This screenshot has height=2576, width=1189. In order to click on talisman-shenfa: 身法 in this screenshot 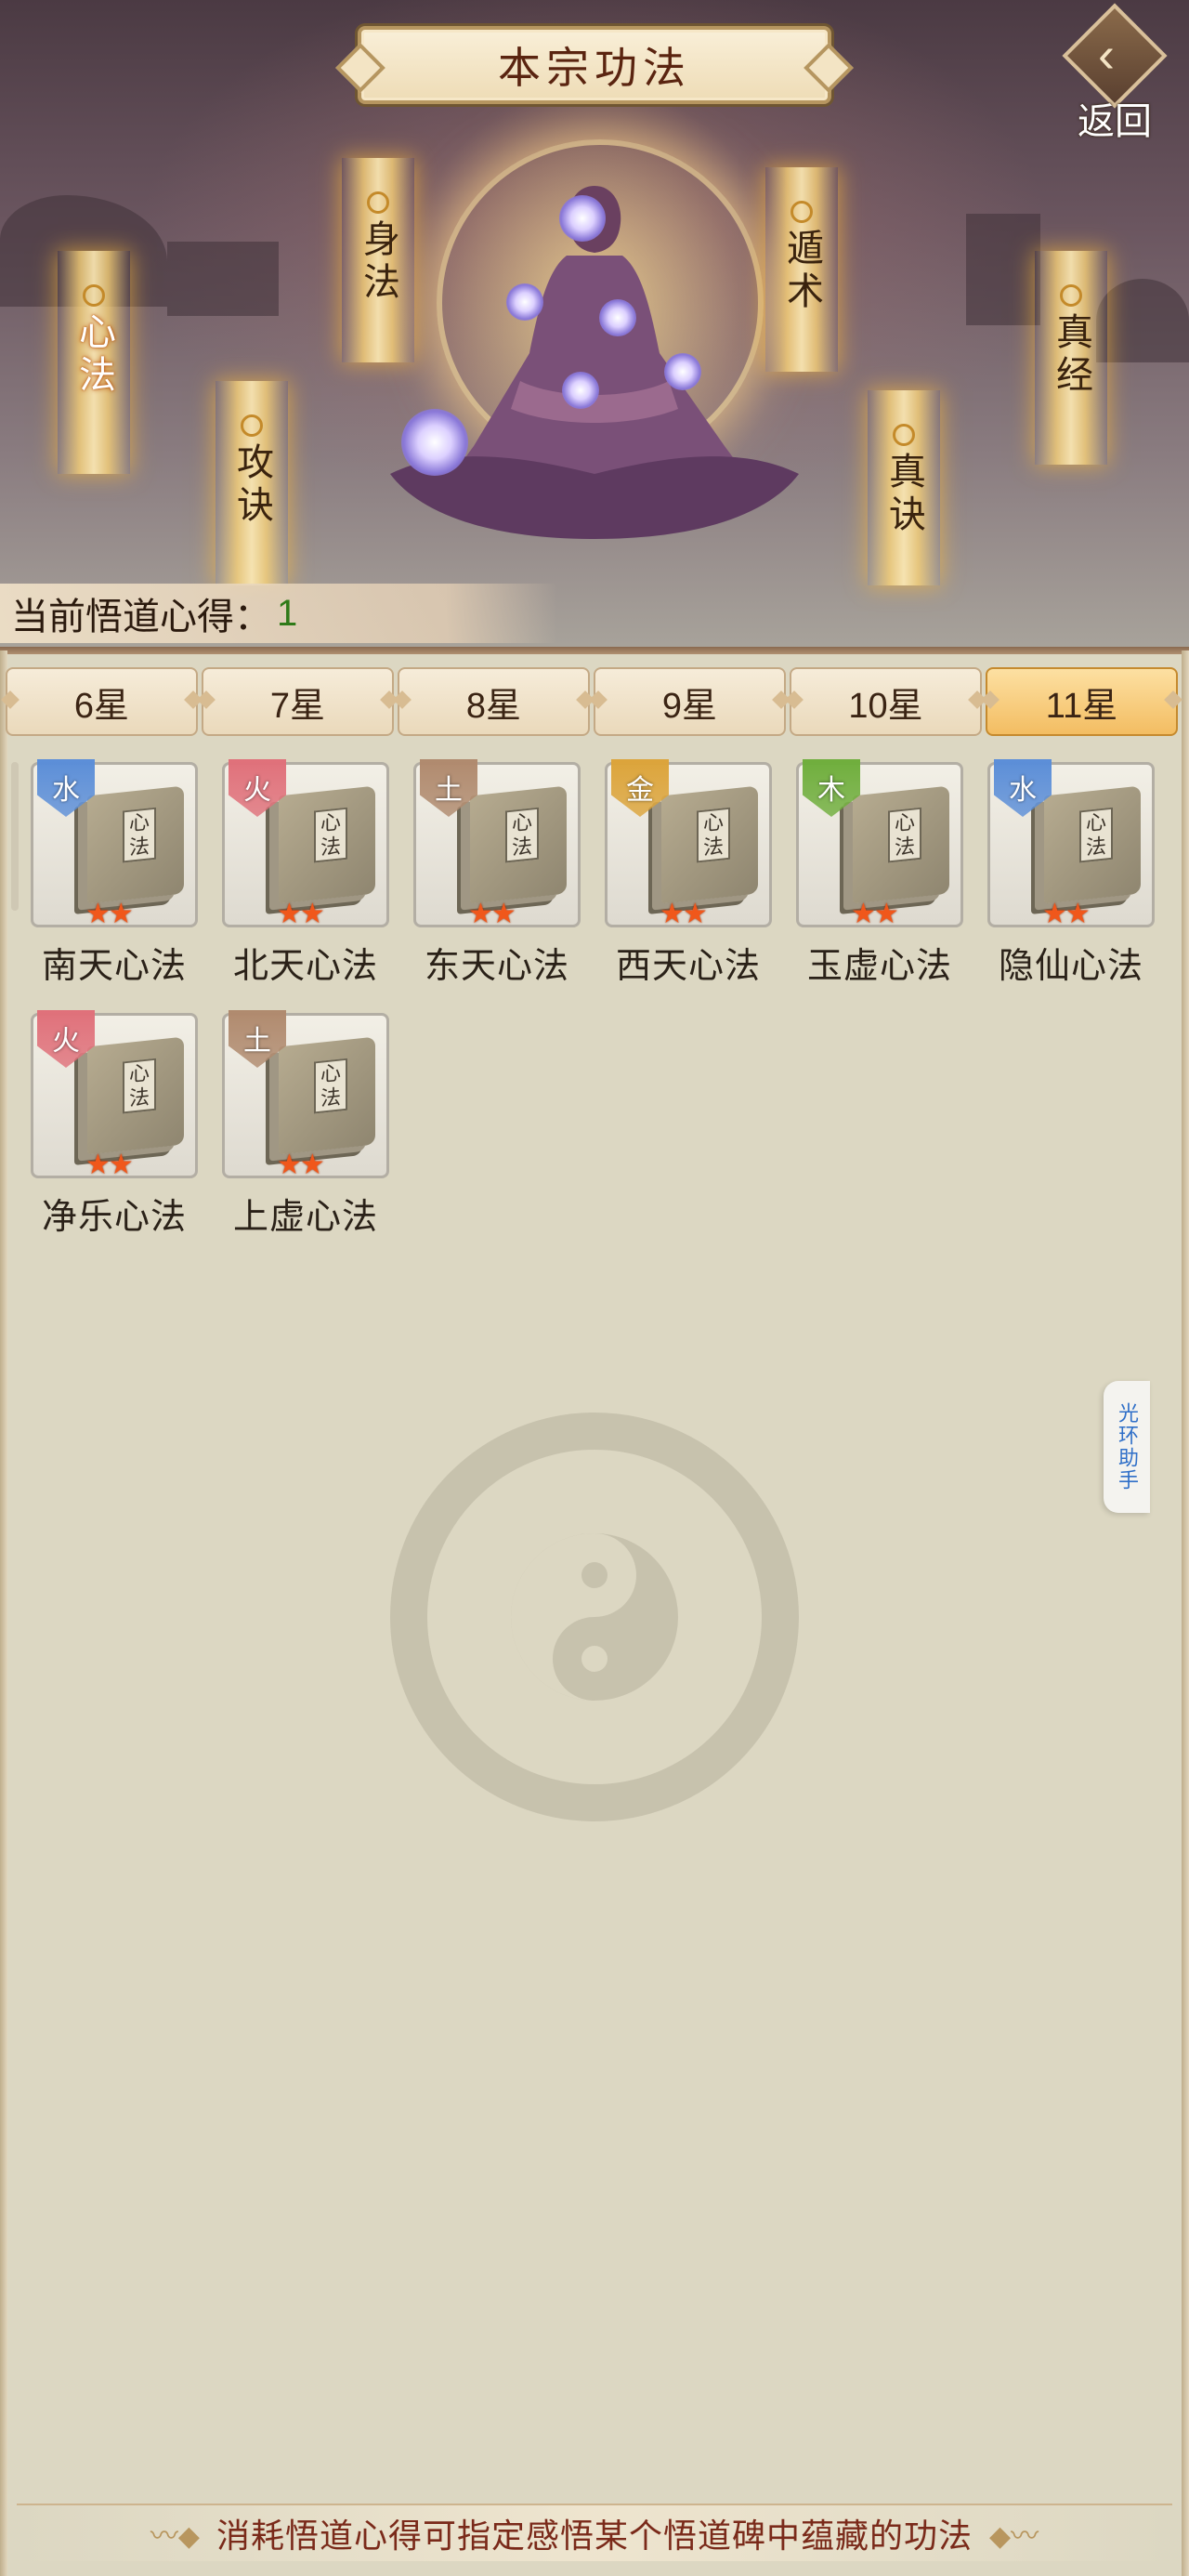, I will do `click(378, 260)`.